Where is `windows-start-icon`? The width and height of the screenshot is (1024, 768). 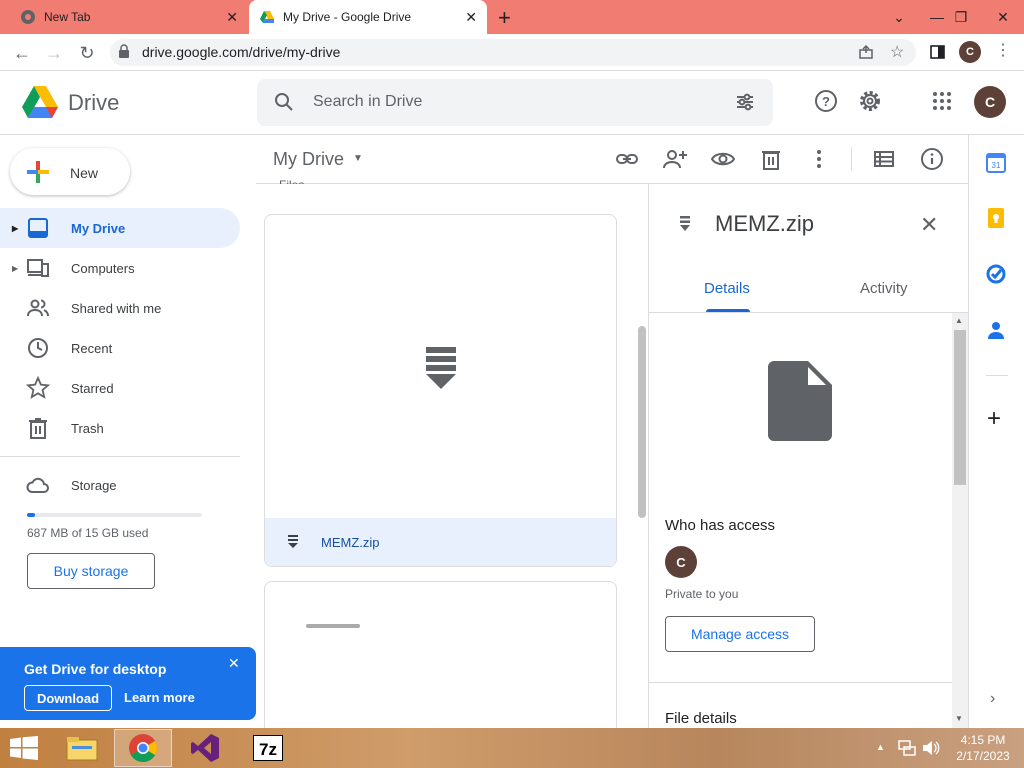 windows-start-icon is located at coordinates (24, 748).